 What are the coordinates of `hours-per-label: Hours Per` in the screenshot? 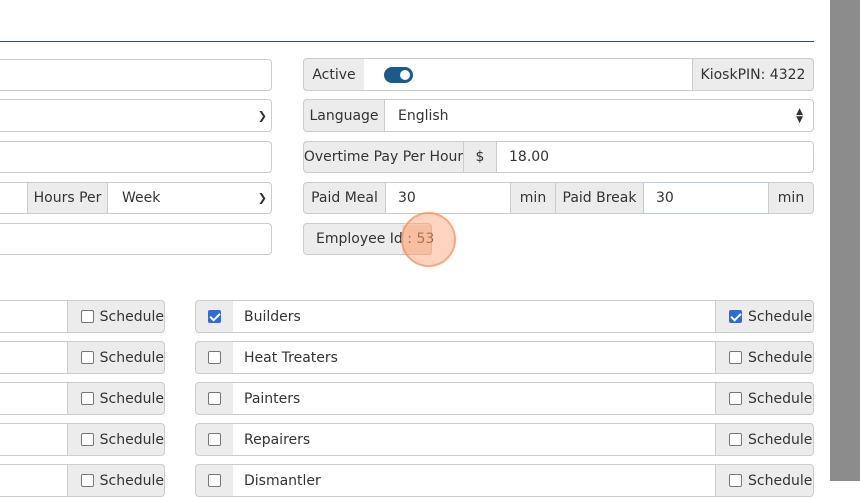 It's located at (67, 198).